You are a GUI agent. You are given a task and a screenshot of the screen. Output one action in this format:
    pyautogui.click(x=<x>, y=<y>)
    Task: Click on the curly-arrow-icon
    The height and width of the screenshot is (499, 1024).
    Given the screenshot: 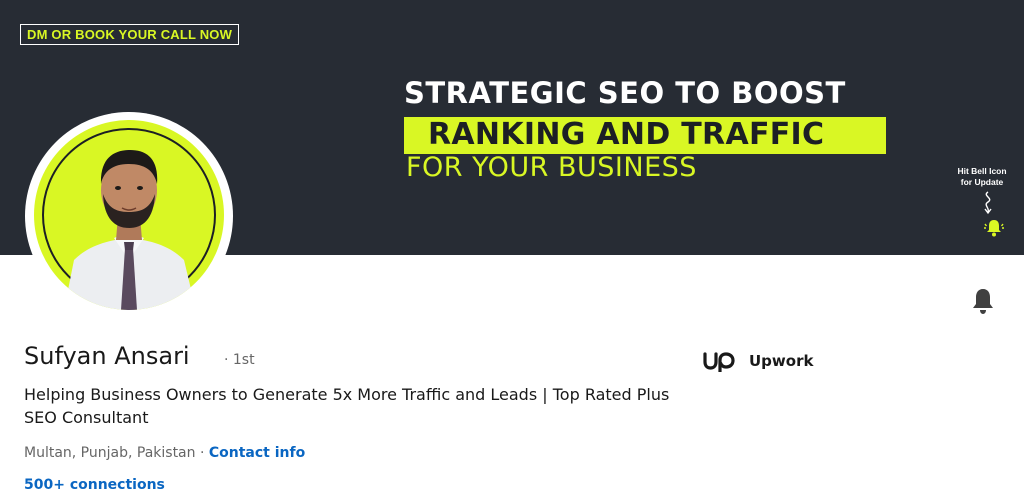 What is the action you would take?
    pyautogui.click(x=988, y=203)
    